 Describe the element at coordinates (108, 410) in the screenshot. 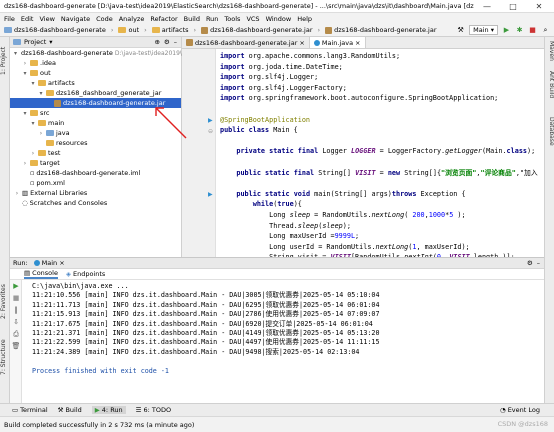

I see `tab-run: ▶ 4: Run` at that location.